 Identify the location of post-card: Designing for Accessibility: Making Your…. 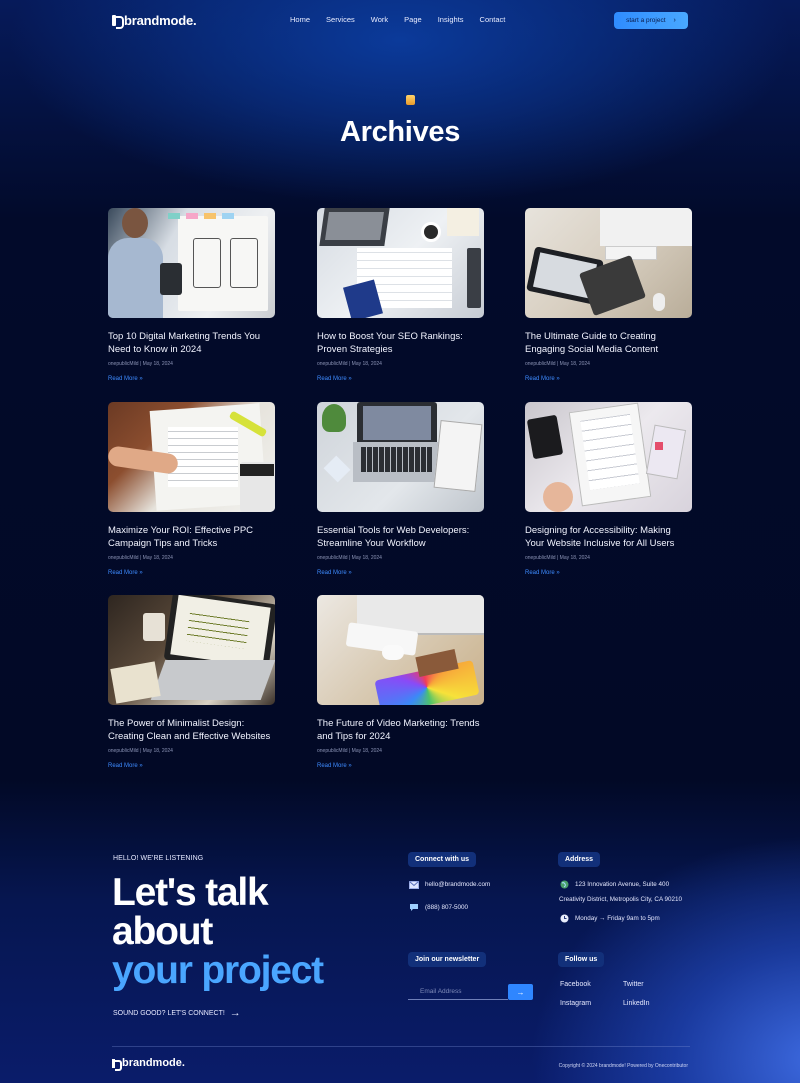
(608, 489).